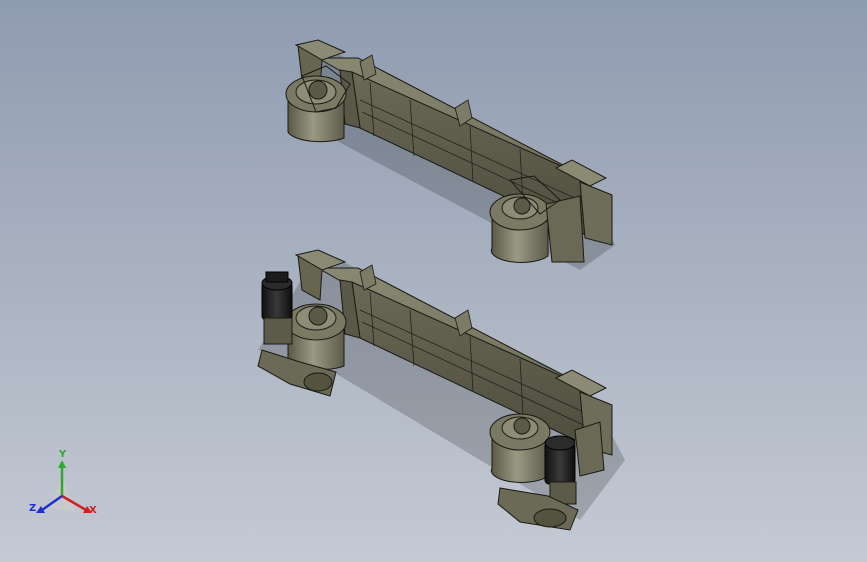 The image size is (867, 562). What do you see at coordinates (63, 454) in the screenshot?
I see `triad-y-label: Y` at bounding box center [63, 454].